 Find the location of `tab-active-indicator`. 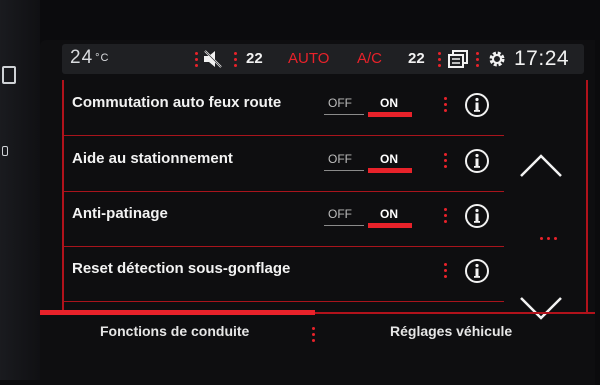

tab-active-indicator is located at coordinates (177, 312).